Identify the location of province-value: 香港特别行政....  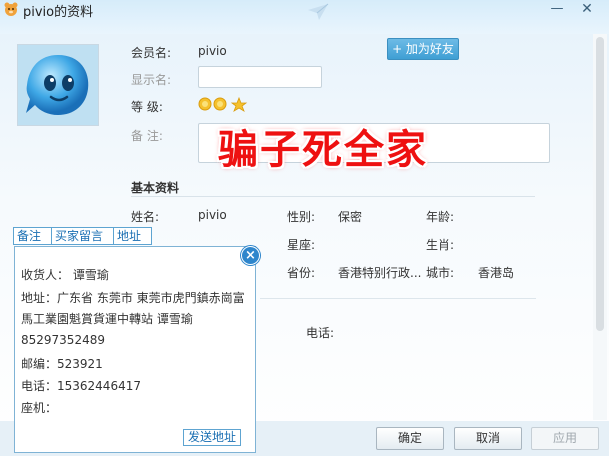
(380, 273).